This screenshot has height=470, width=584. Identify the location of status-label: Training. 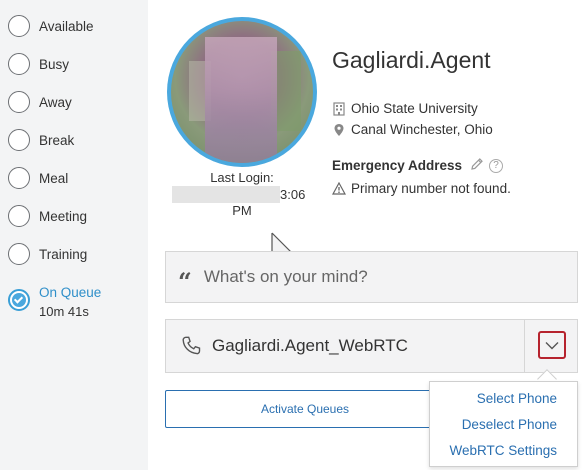
(63, 254).